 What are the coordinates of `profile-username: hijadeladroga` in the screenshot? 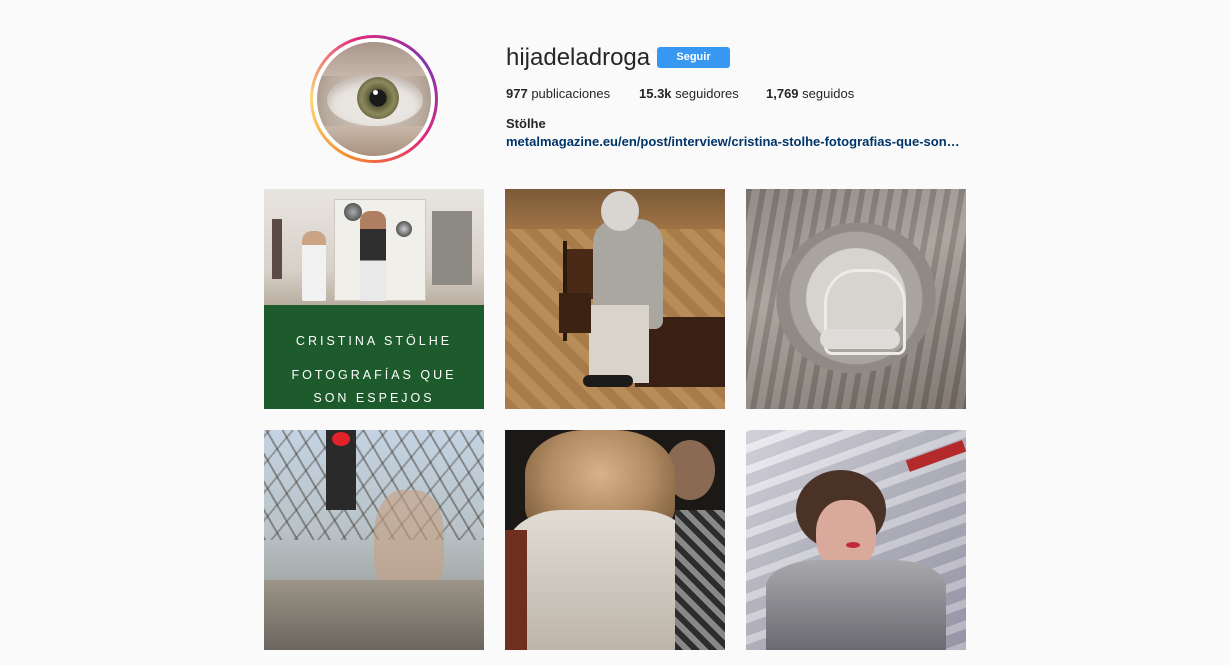 It's located at (578, 57).